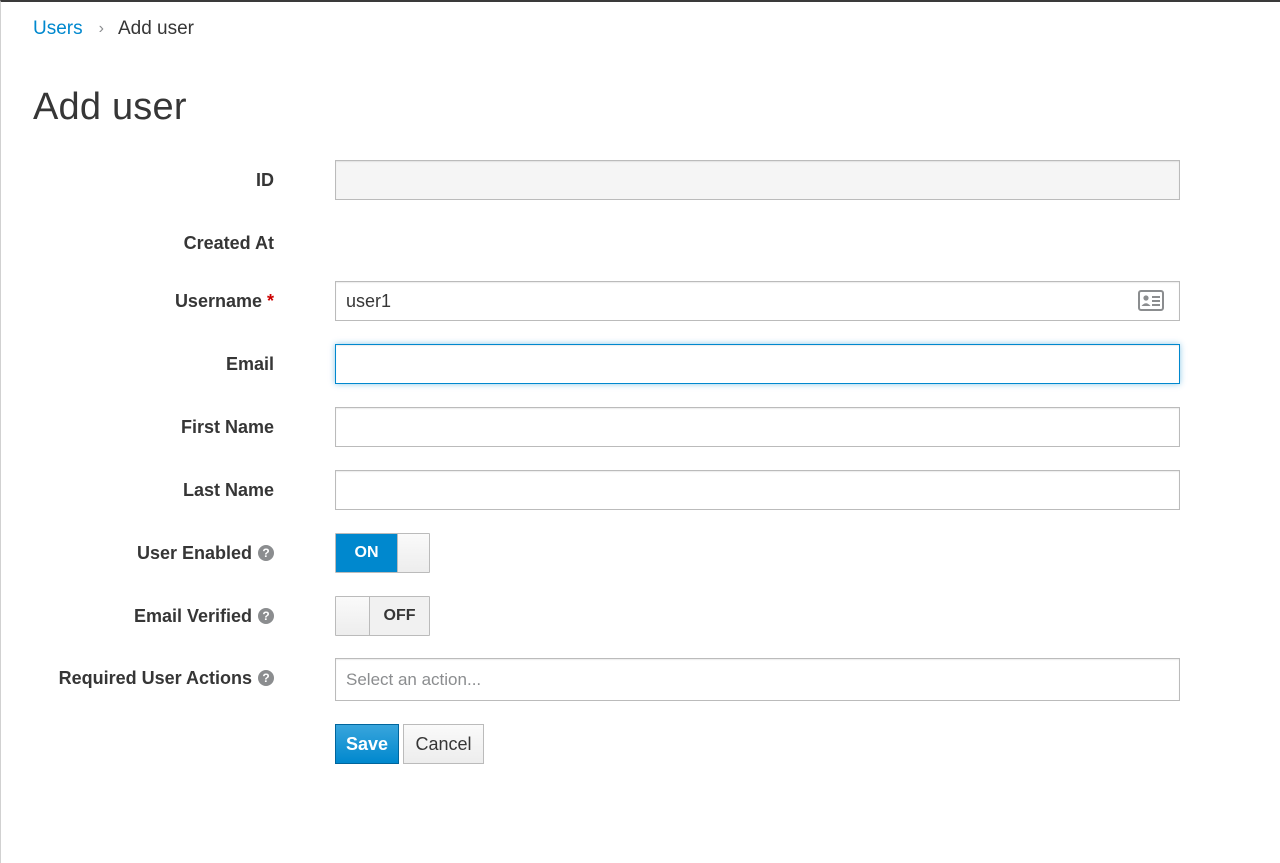 Image resolution: width=1280 pixels, height=863 pixels. What do you see at coordinates (640, 744) in the screenshot?
I see `form-actions: Save Cancel` at bounding box center [640, 744].